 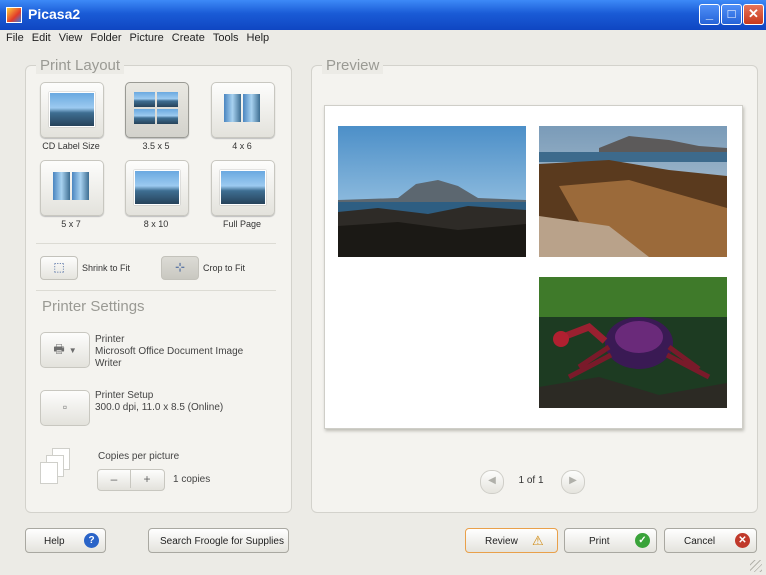 I want to click on page-setup-icon: ▫, so click(x=65, y=407).